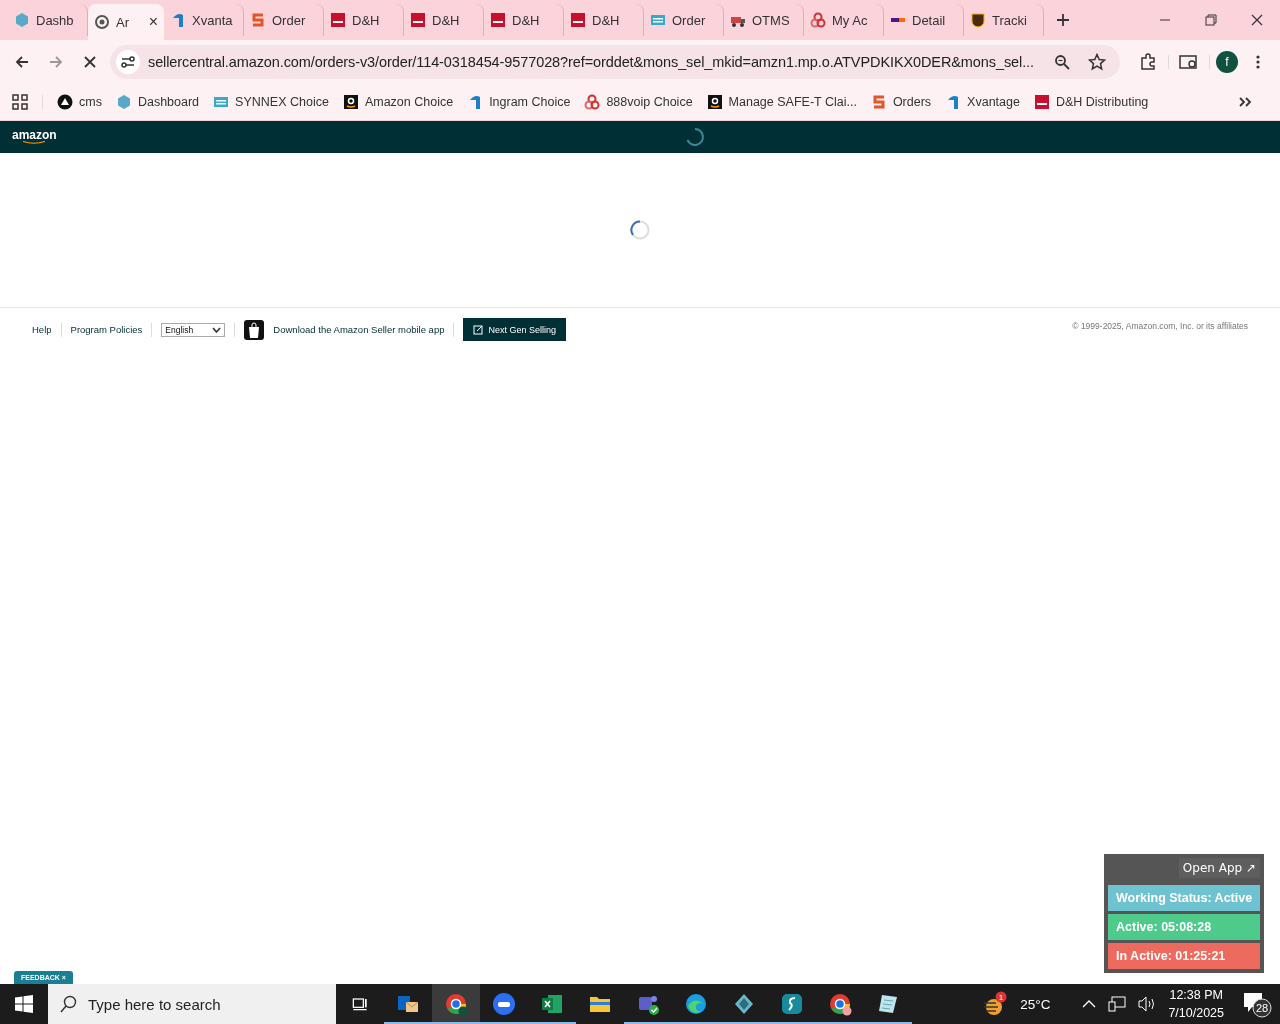 This screenshot has width=1280, height=1024. What do you see at coordinates (1196, 1004) in the screenshot?
I see `taskbar-clock: 12:38 PM 7/10/2025` at bounding box center [1196, 1004].